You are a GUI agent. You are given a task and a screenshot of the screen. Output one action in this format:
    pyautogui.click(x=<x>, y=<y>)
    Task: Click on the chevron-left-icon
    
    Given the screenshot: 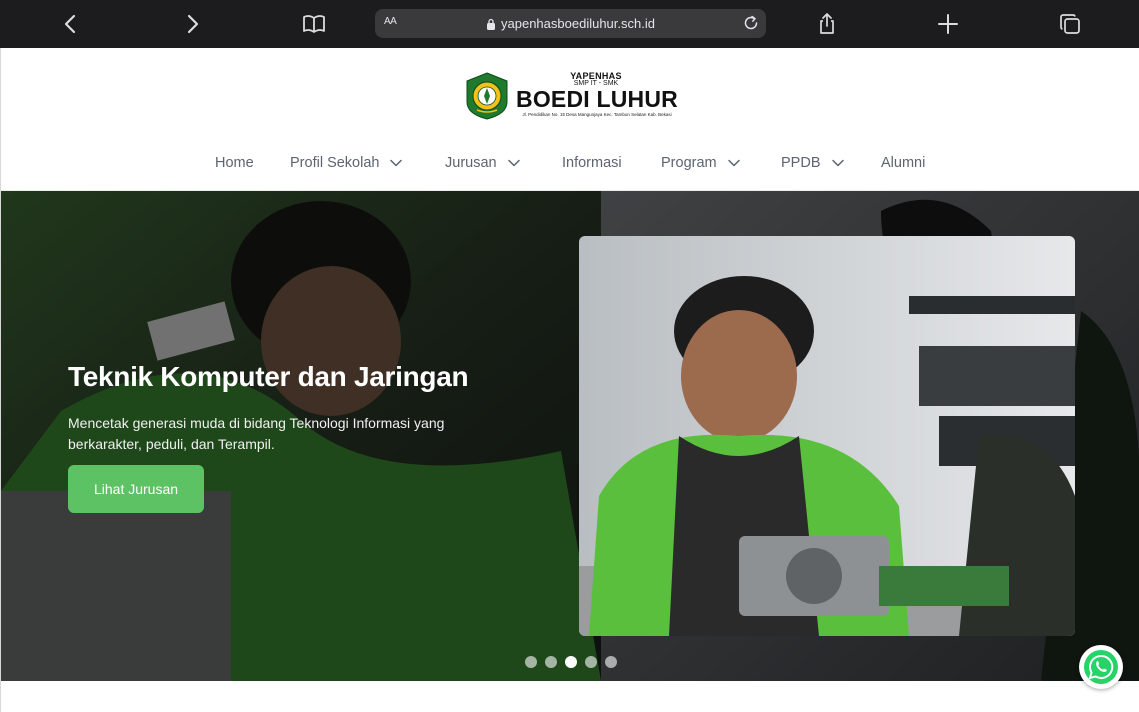 What is the action you would take?
    pyautogui.click(x=71, y=24)
    